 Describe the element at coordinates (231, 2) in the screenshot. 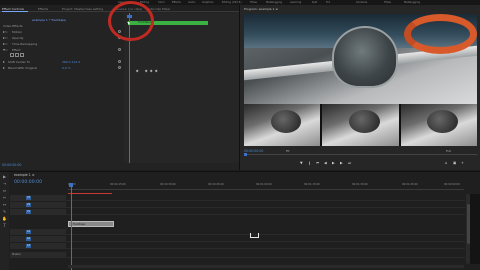

I see `workspace-editing-cs55: Editing (CS5.5)` at that location.